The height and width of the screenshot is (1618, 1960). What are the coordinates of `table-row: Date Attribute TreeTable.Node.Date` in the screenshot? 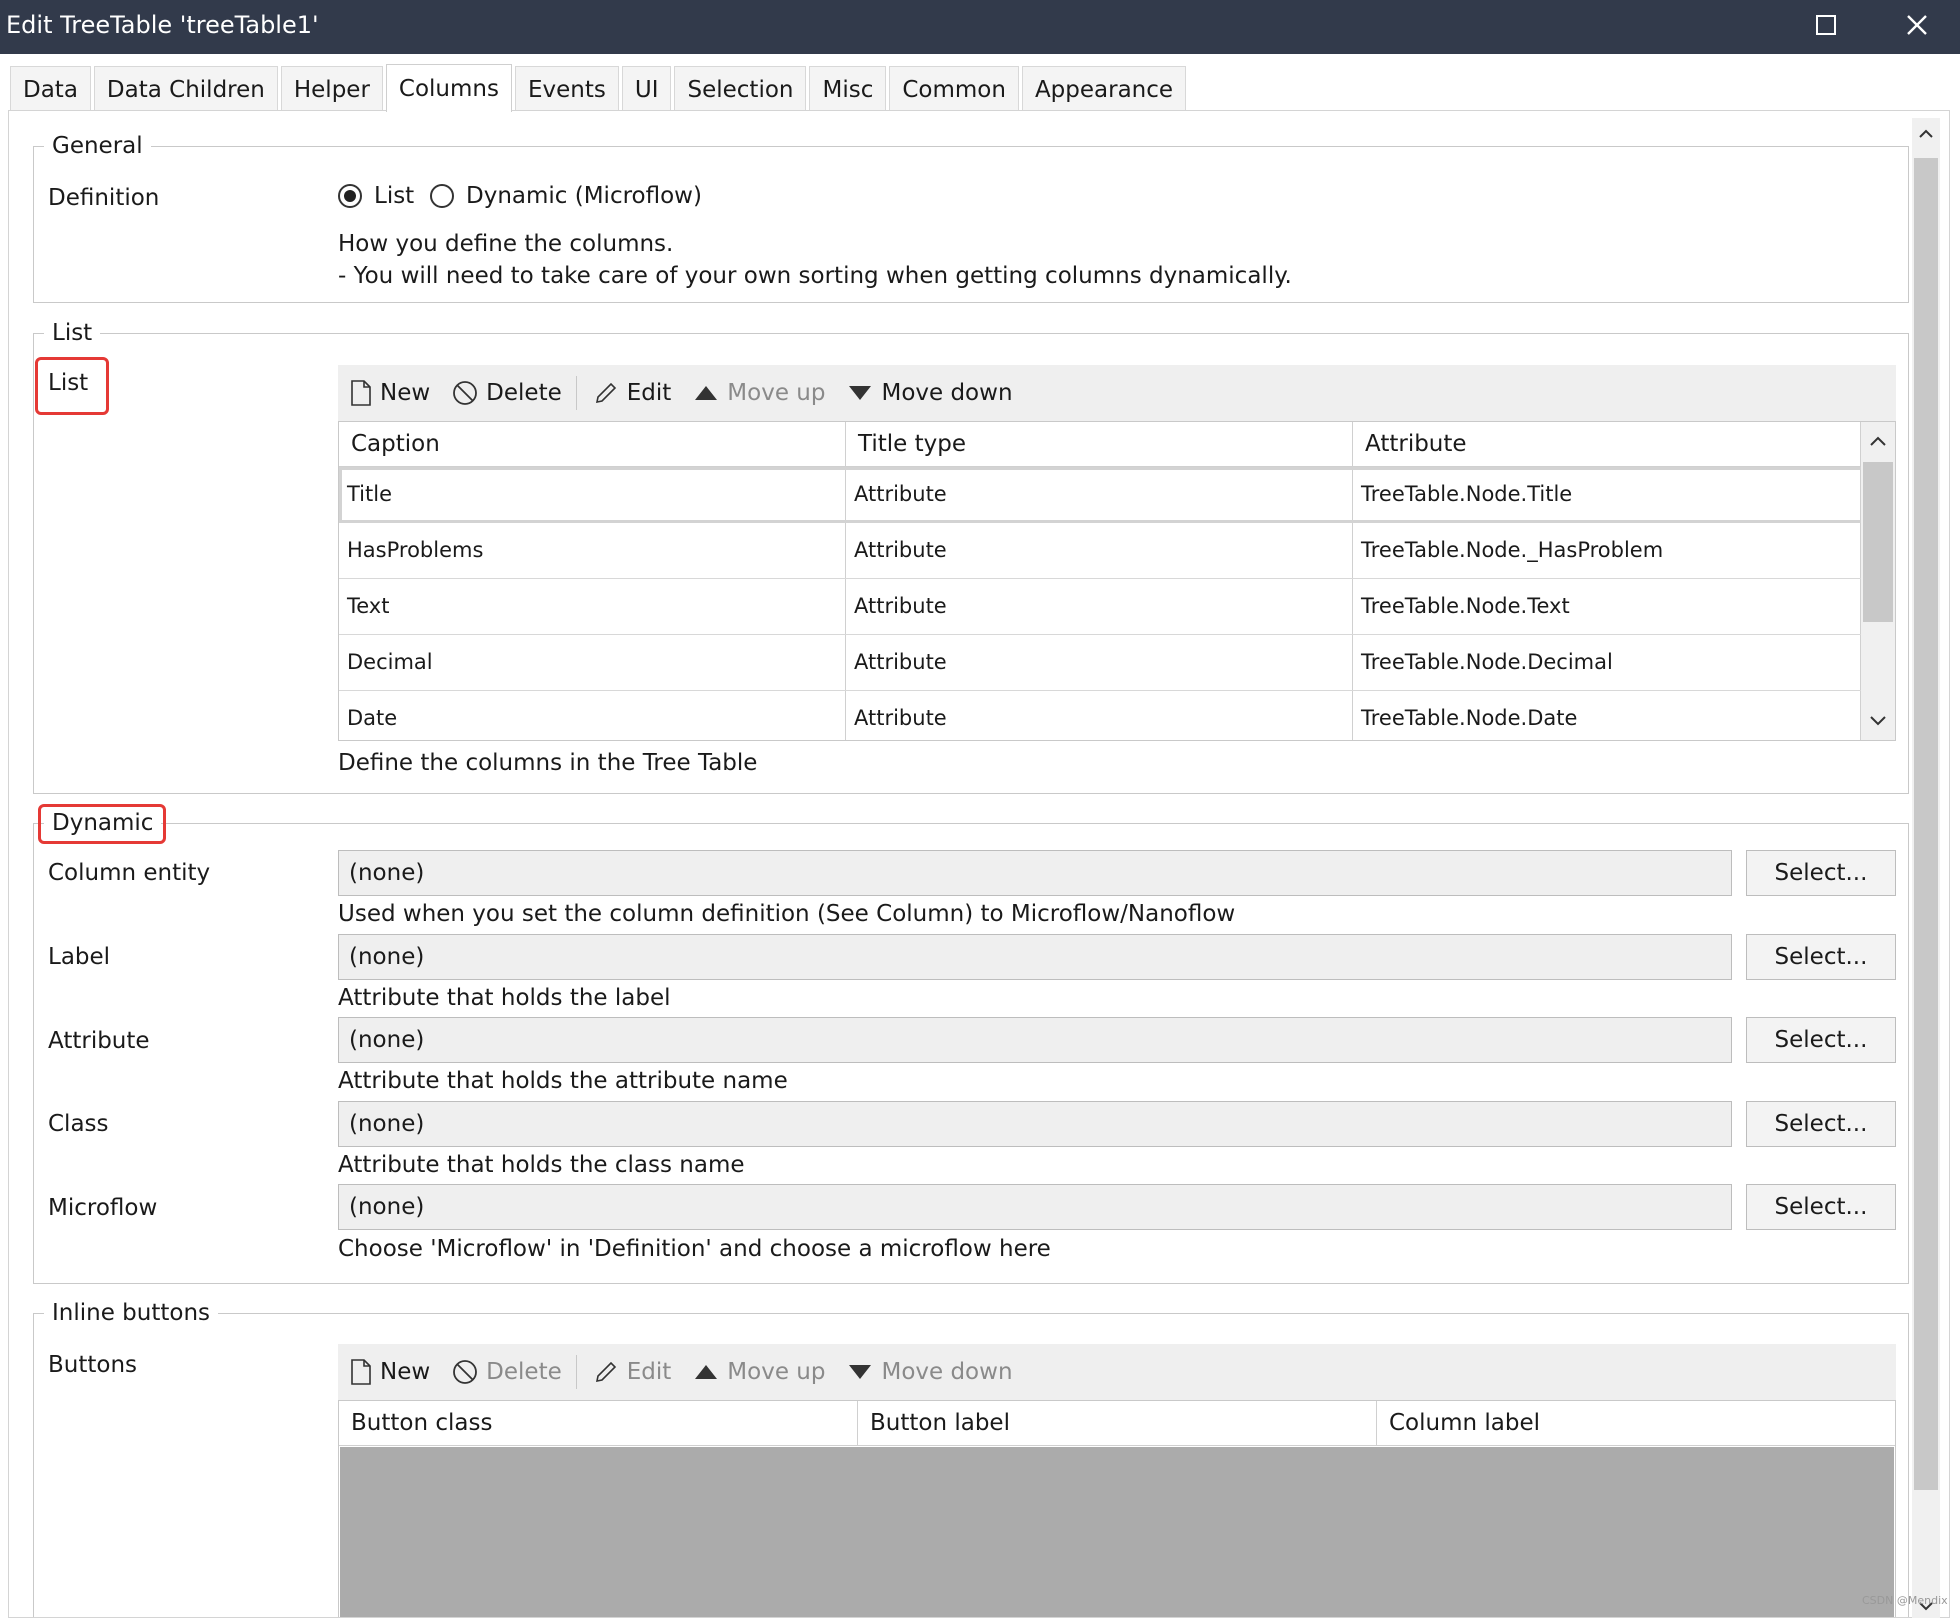 It's located at (1117, 715).